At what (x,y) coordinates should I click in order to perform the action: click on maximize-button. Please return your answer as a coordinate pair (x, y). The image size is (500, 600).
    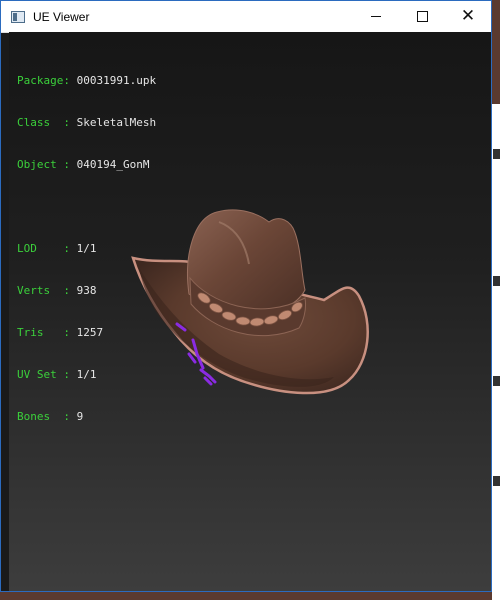
    Looking at the image, I should click on (422, 16).